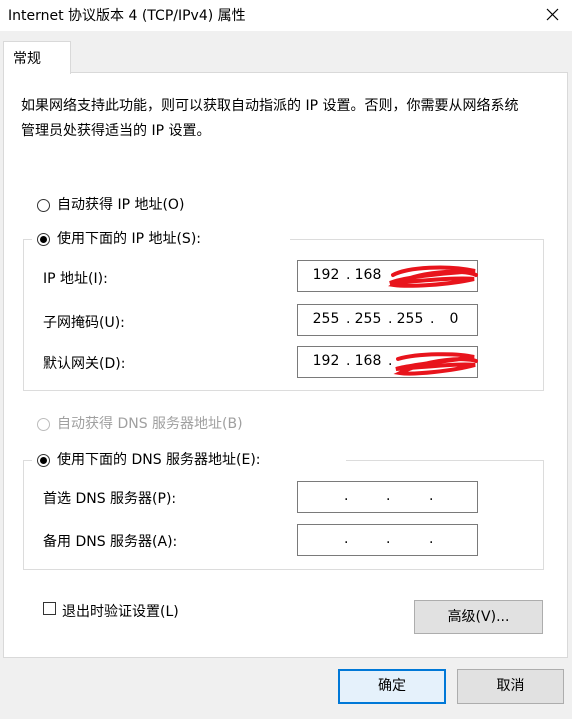  What do you see at coordinates (120, 612) in the screenshot?
I see `validate-on-exit-label: 退出时验证设置(L)` at bounding box center [120, 612].